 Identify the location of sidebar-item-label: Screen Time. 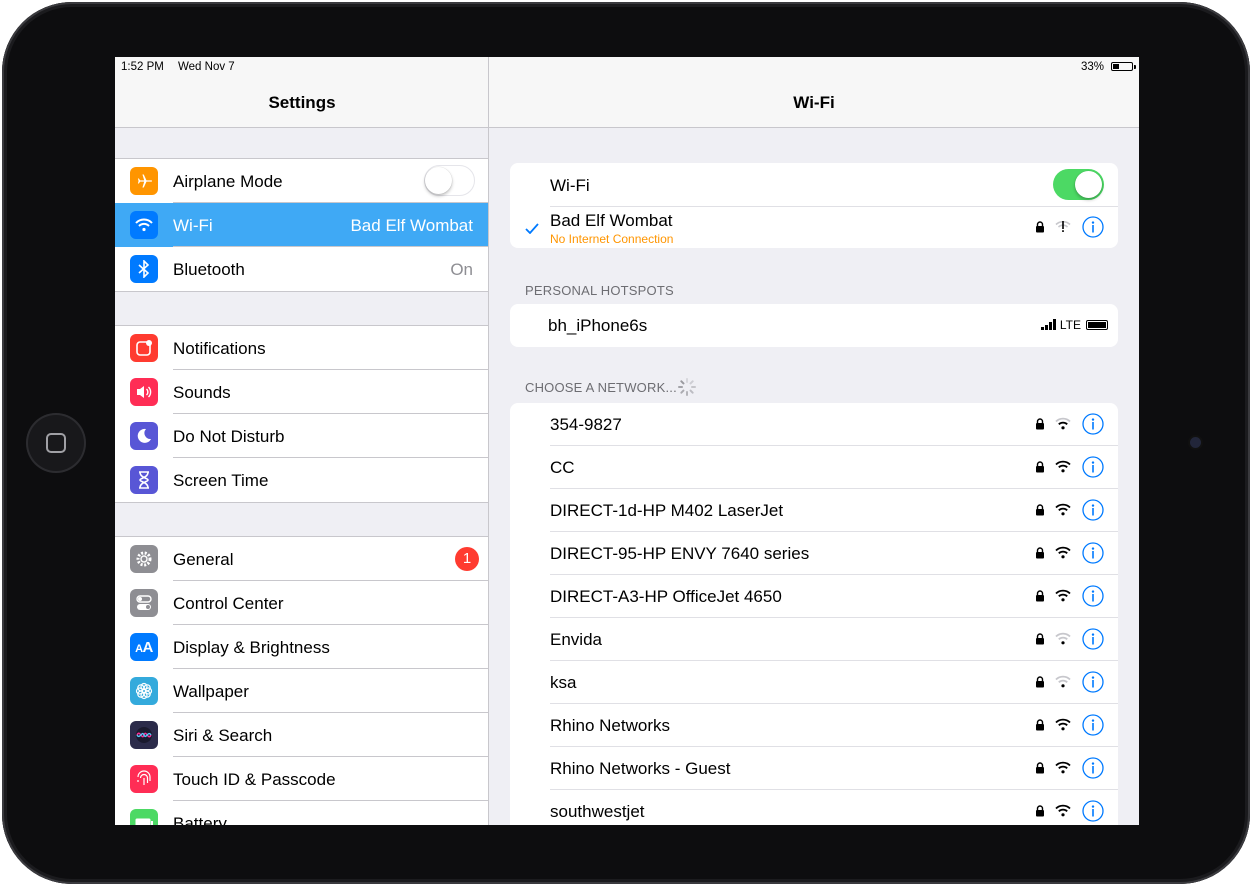
(221, 480).